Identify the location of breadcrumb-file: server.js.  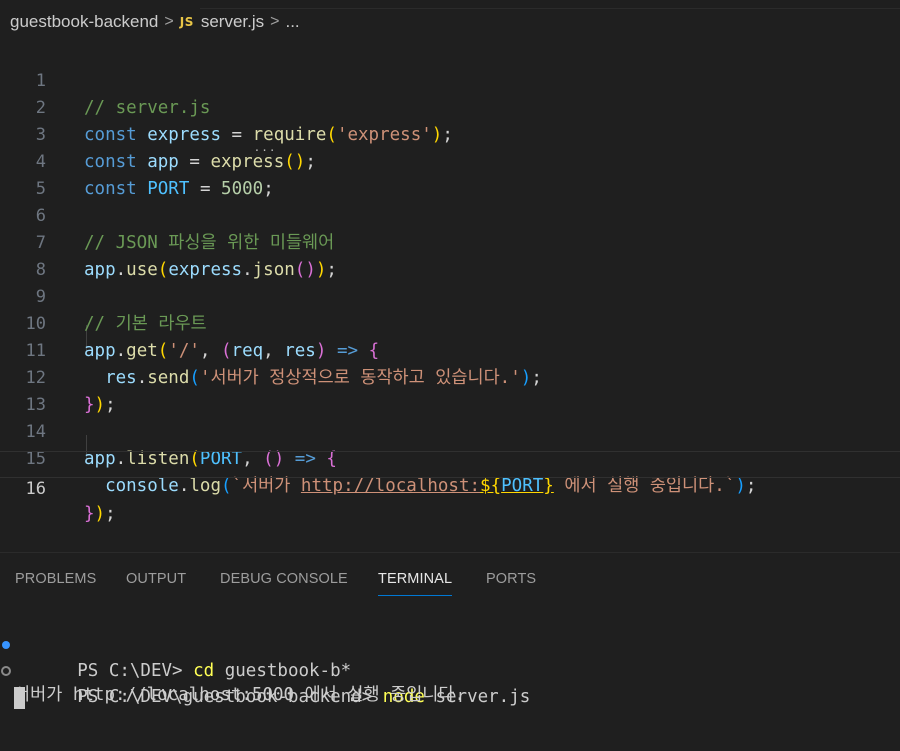
(232, 22).